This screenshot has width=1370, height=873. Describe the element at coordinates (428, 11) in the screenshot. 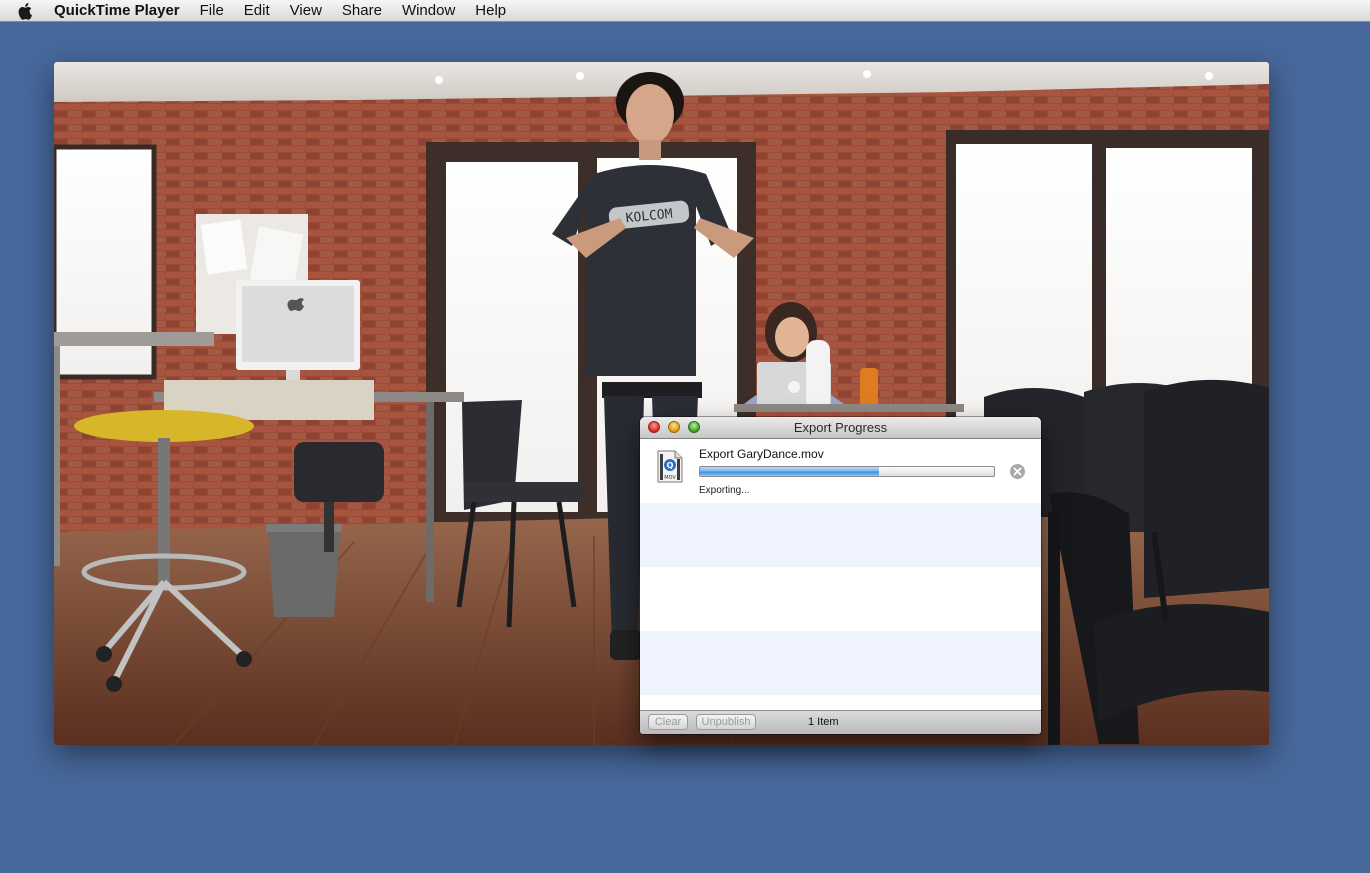

I see `menu-window: Window` at that location.